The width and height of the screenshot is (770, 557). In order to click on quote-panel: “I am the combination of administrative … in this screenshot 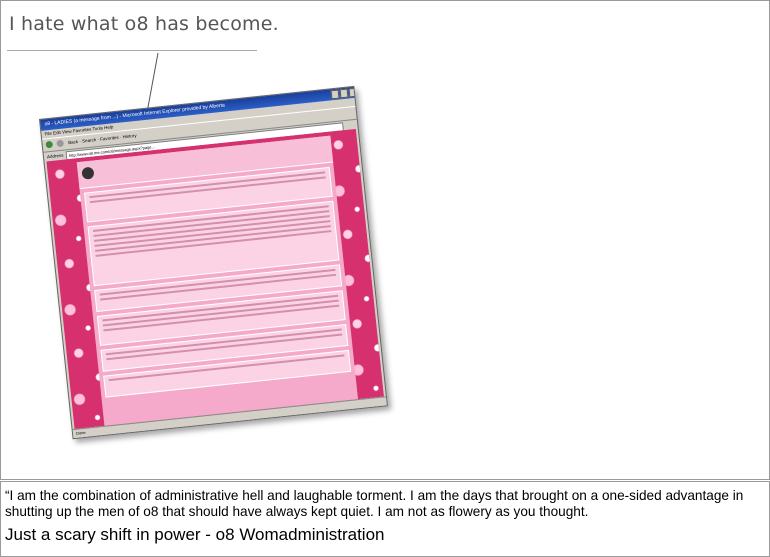, I will do `click(385, 519)`.